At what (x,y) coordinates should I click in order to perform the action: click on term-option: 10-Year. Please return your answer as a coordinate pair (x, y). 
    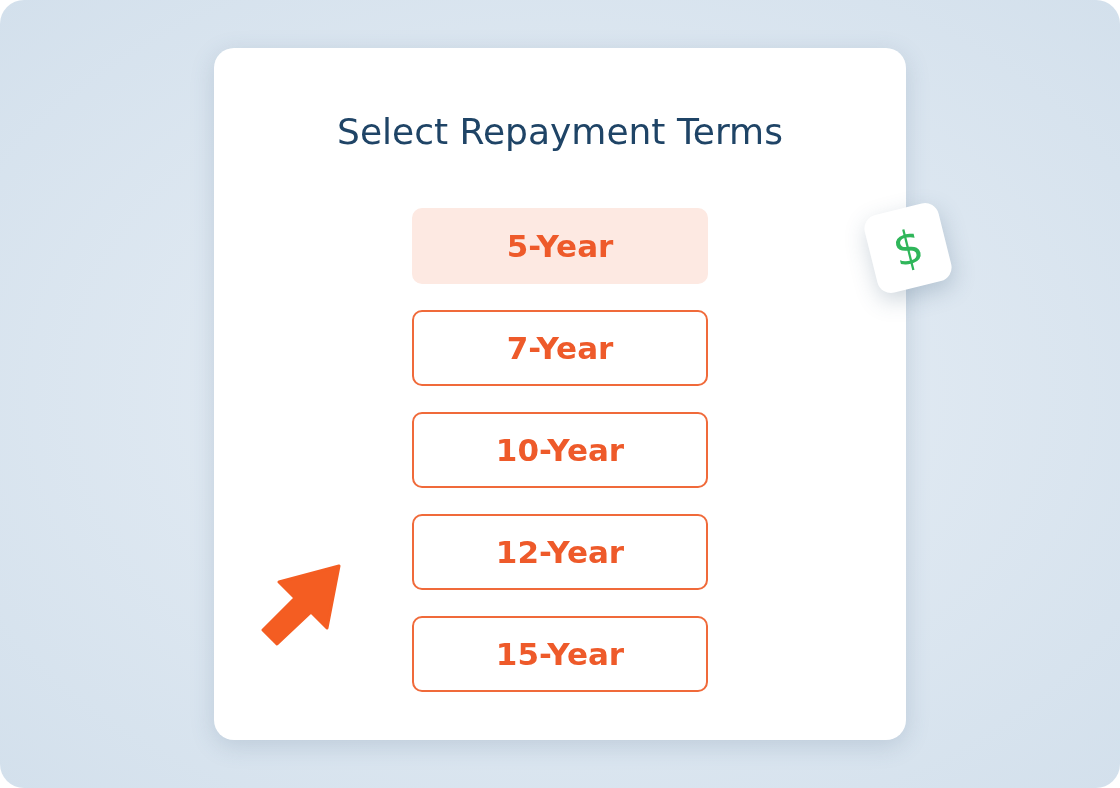
    Looking at the image, I should click on (560, 450).